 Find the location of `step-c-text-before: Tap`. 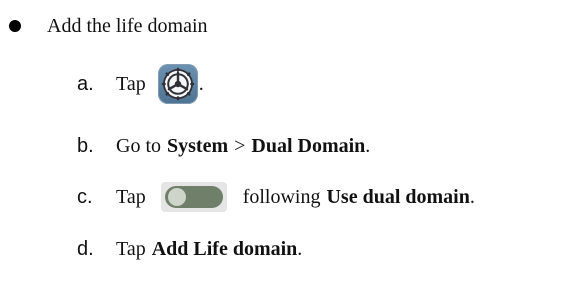

step-c-text-before: Tap is located at coordinates (131, 196).